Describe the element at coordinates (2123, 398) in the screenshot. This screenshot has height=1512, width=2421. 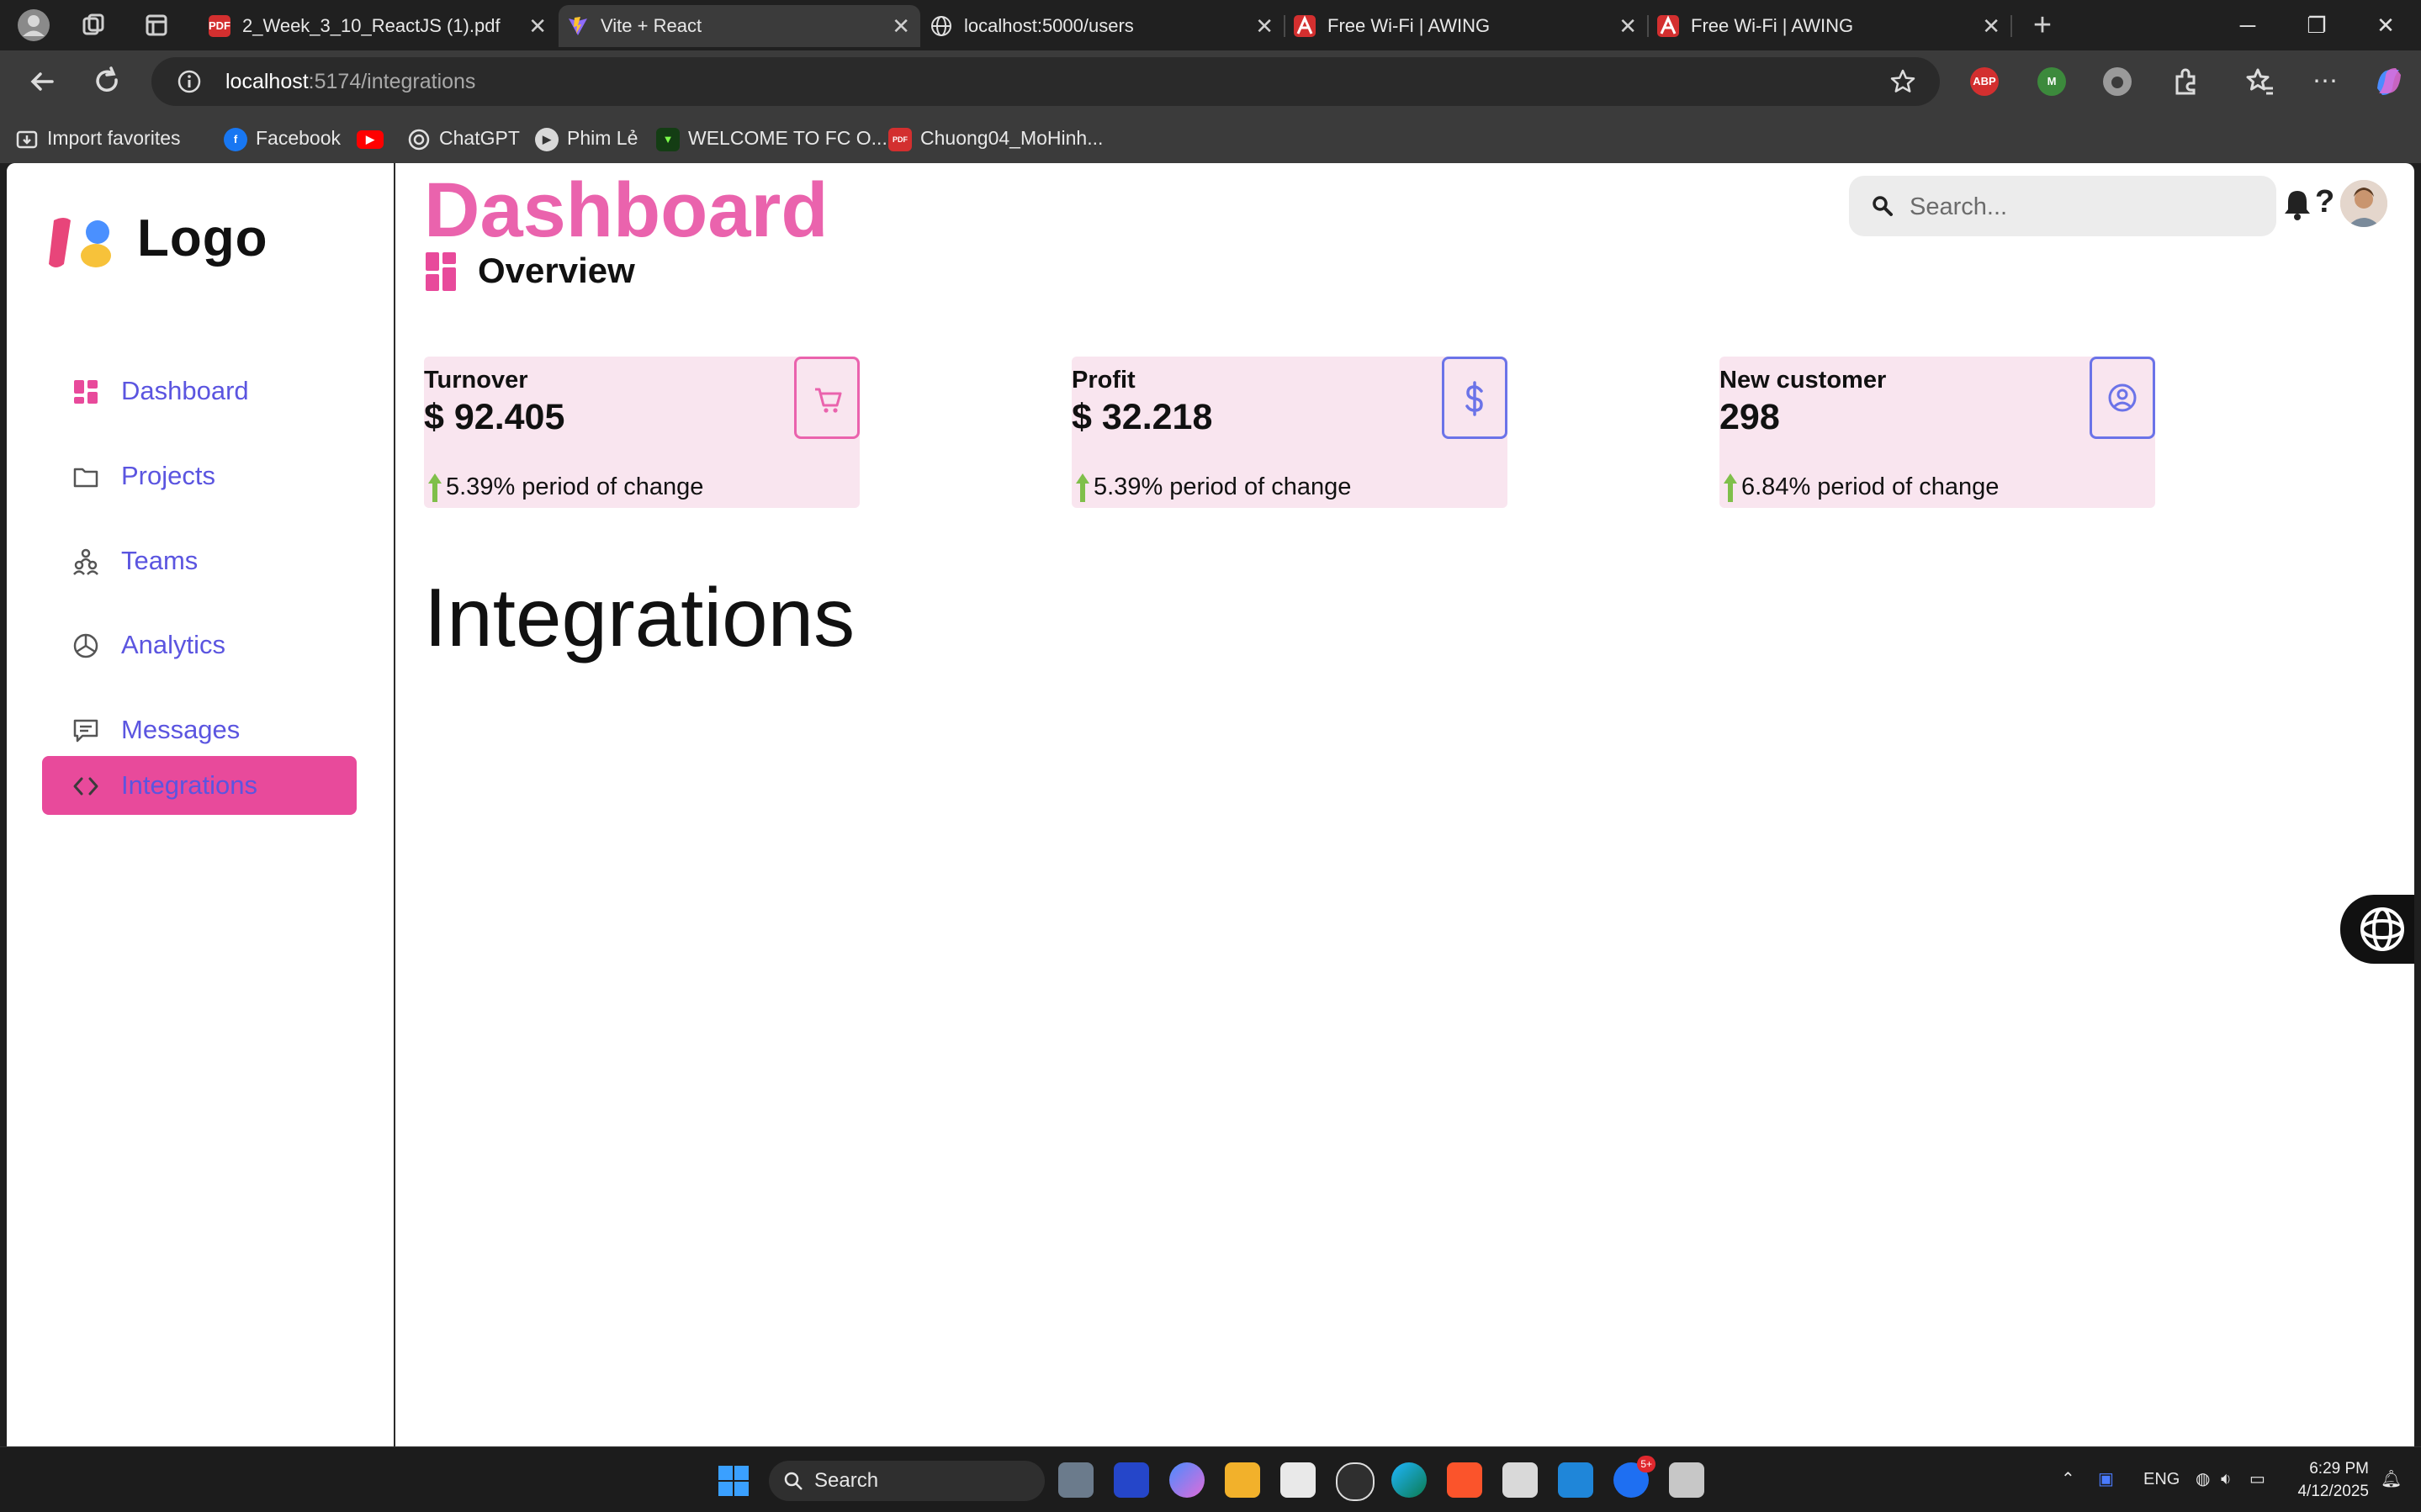
I see `user-circle-icon` at that location.